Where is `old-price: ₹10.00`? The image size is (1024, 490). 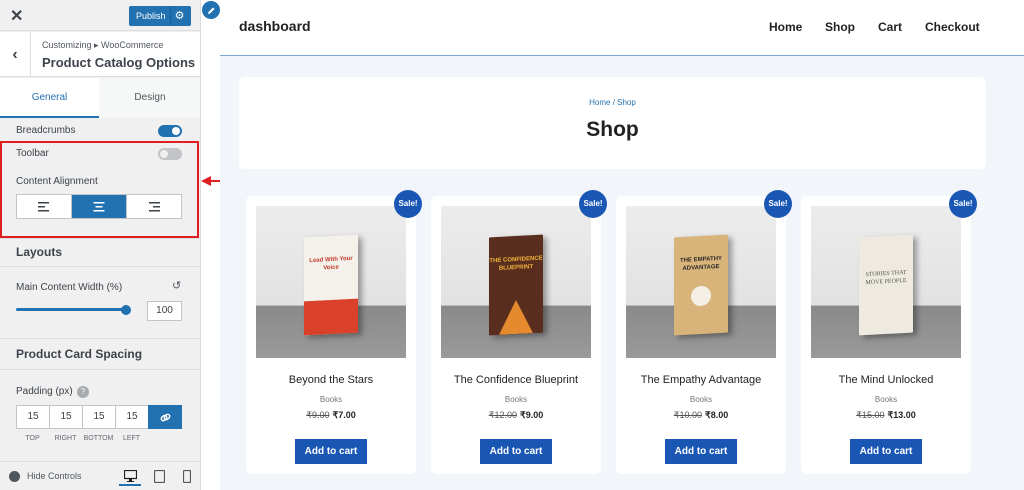 old-price: ₹10.00 is located at coordinates (687, 415).